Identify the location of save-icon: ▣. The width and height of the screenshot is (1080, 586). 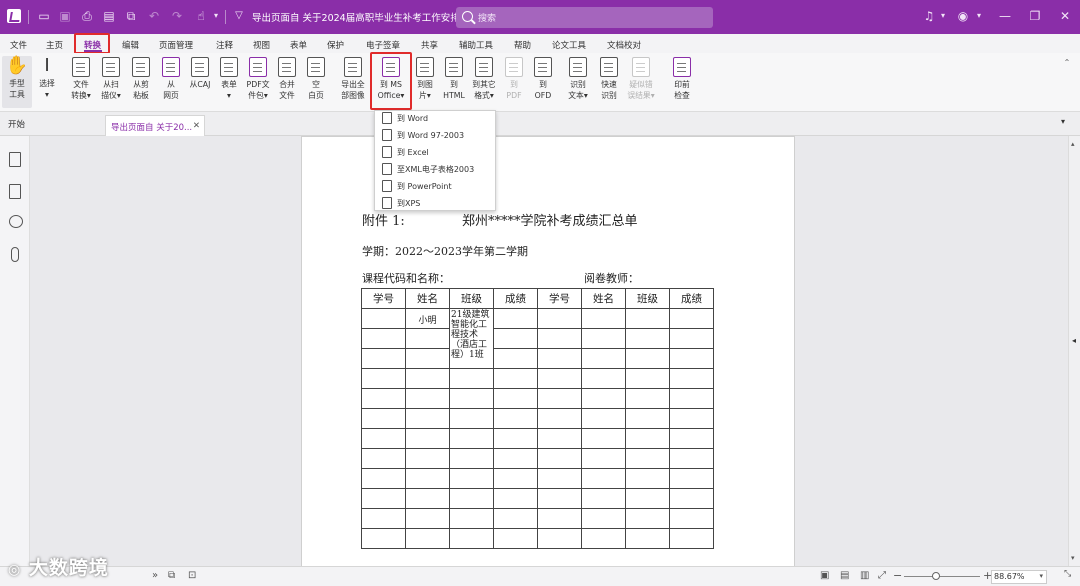
(65, 16).